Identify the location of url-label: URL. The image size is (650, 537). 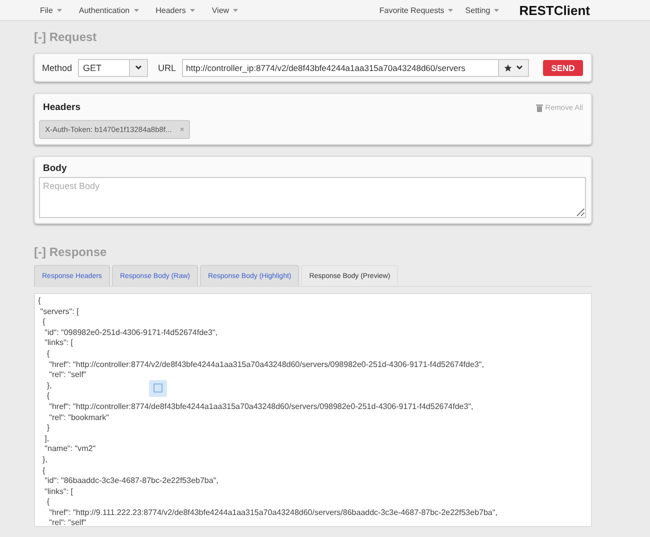
(167, 67).